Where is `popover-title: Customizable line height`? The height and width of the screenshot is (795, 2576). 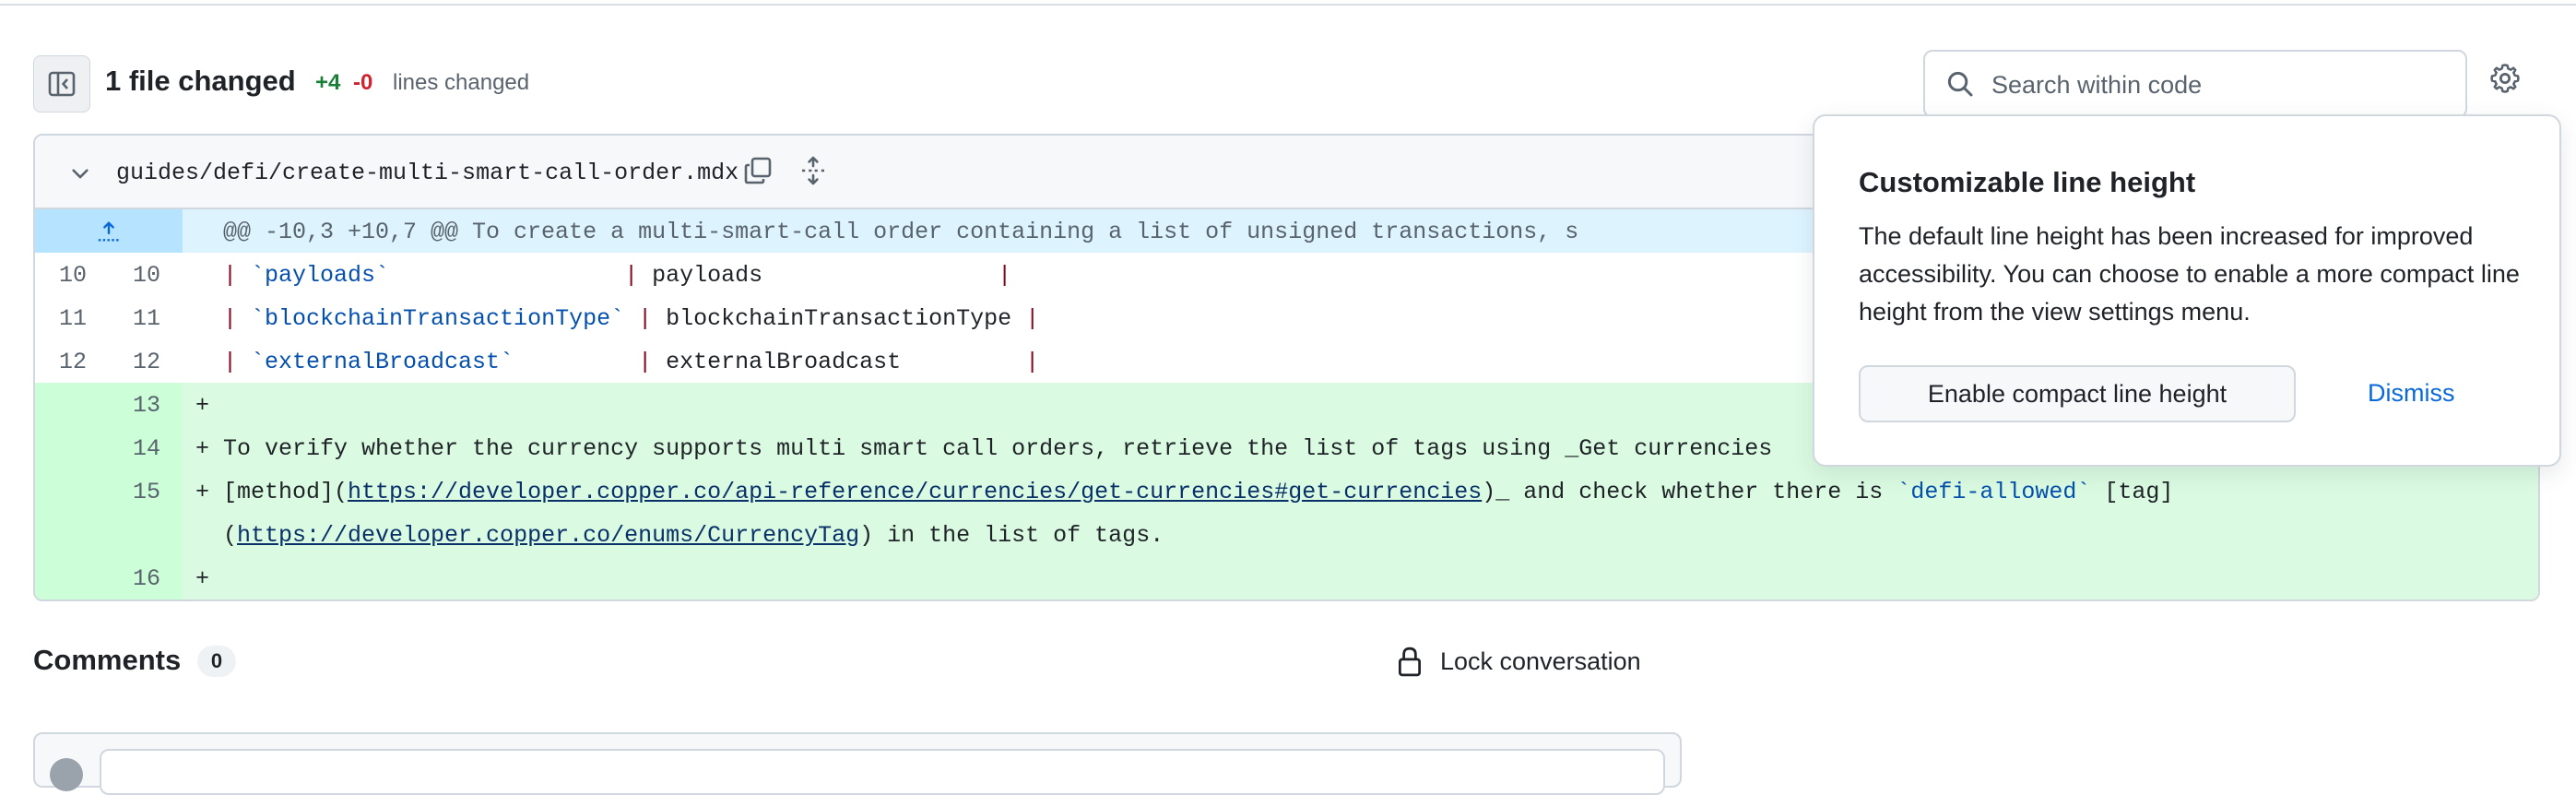
popover-title: Customizable line height is located at coordinates (2027, 182).